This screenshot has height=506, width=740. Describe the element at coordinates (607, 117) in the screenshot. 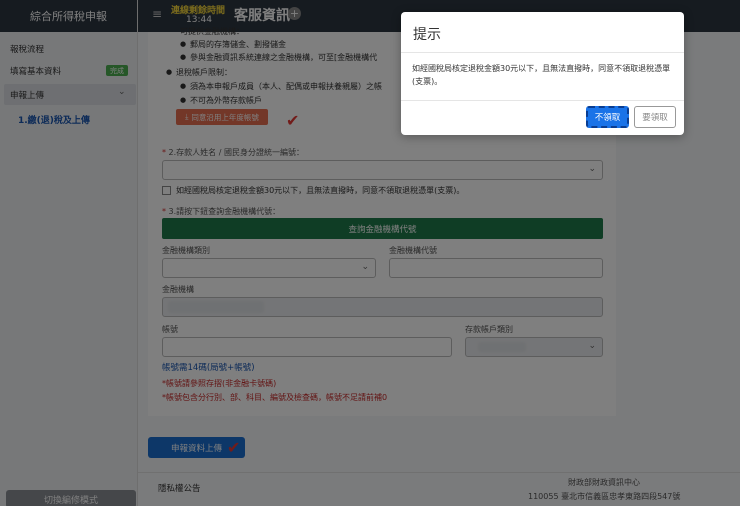

I see `decline-refund-button: 不領取` at that location.